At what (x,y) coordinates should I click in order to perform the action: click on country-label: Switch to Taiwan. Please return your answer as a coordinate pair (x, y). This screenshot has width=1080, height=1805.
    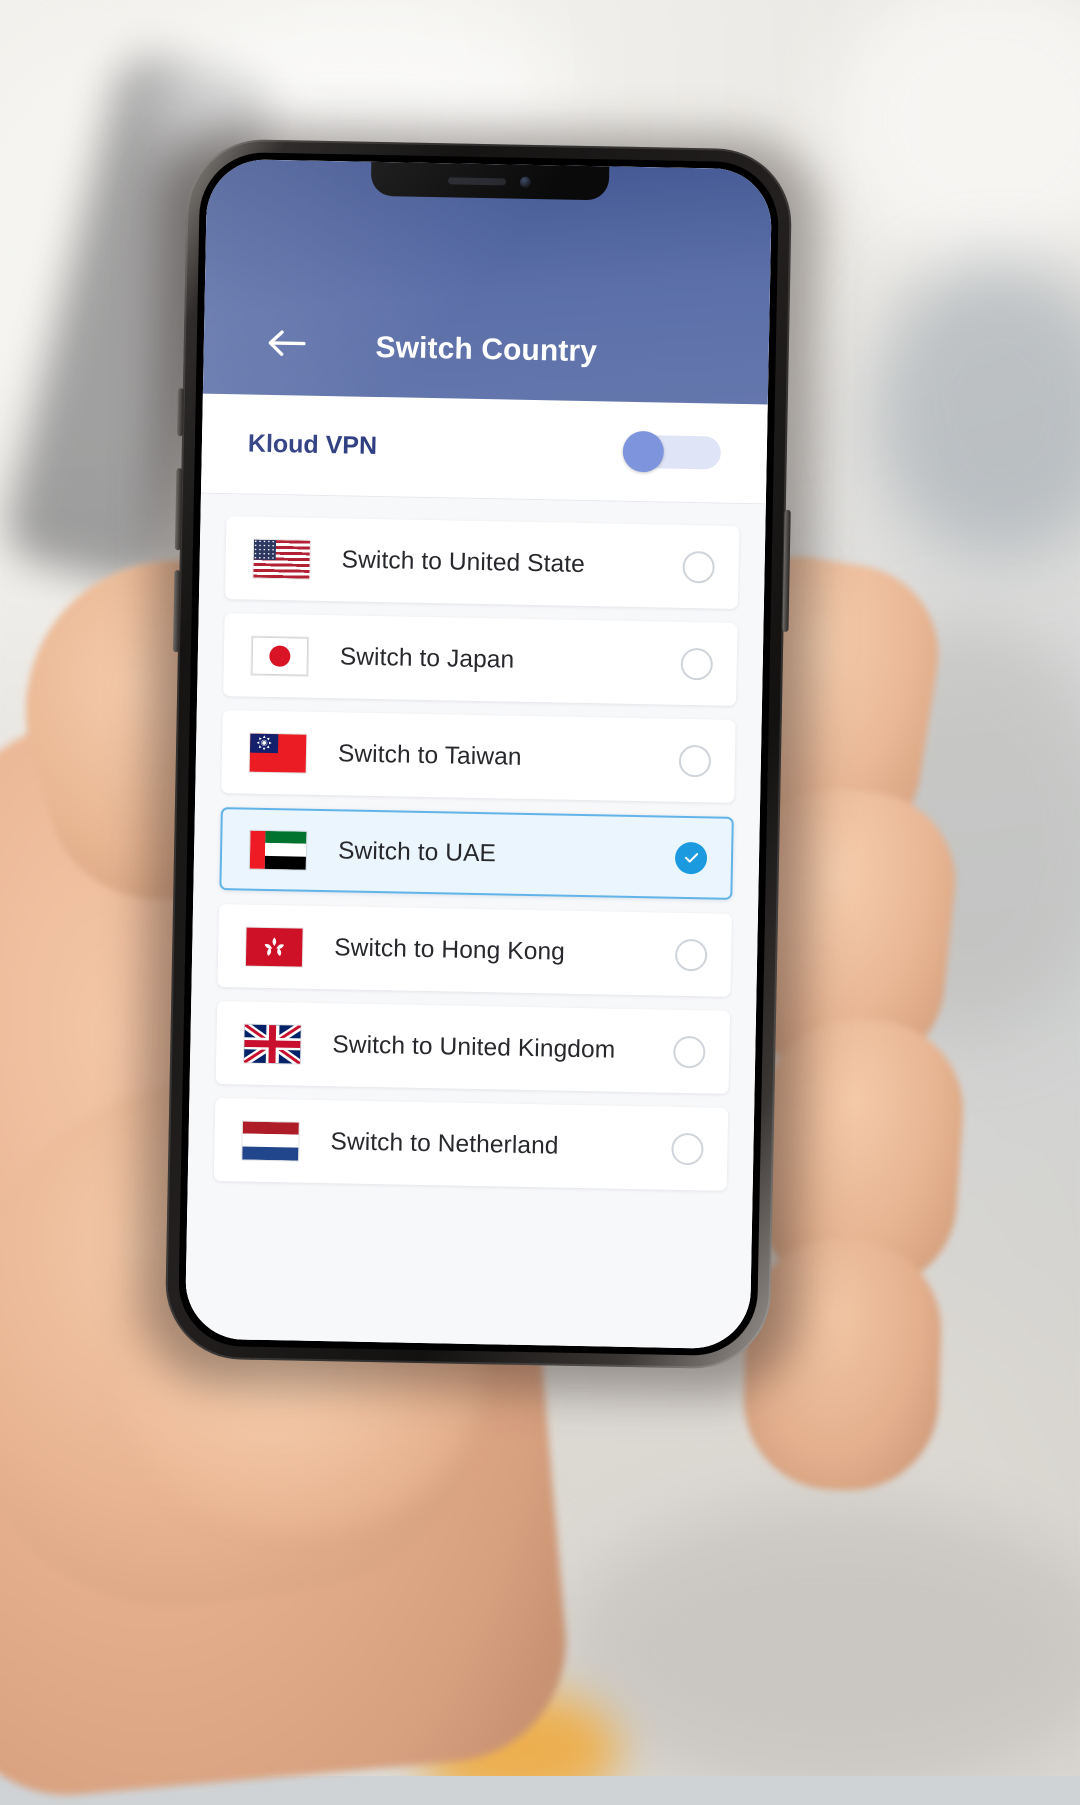
    Looking at the image, I should click on (429, 755).